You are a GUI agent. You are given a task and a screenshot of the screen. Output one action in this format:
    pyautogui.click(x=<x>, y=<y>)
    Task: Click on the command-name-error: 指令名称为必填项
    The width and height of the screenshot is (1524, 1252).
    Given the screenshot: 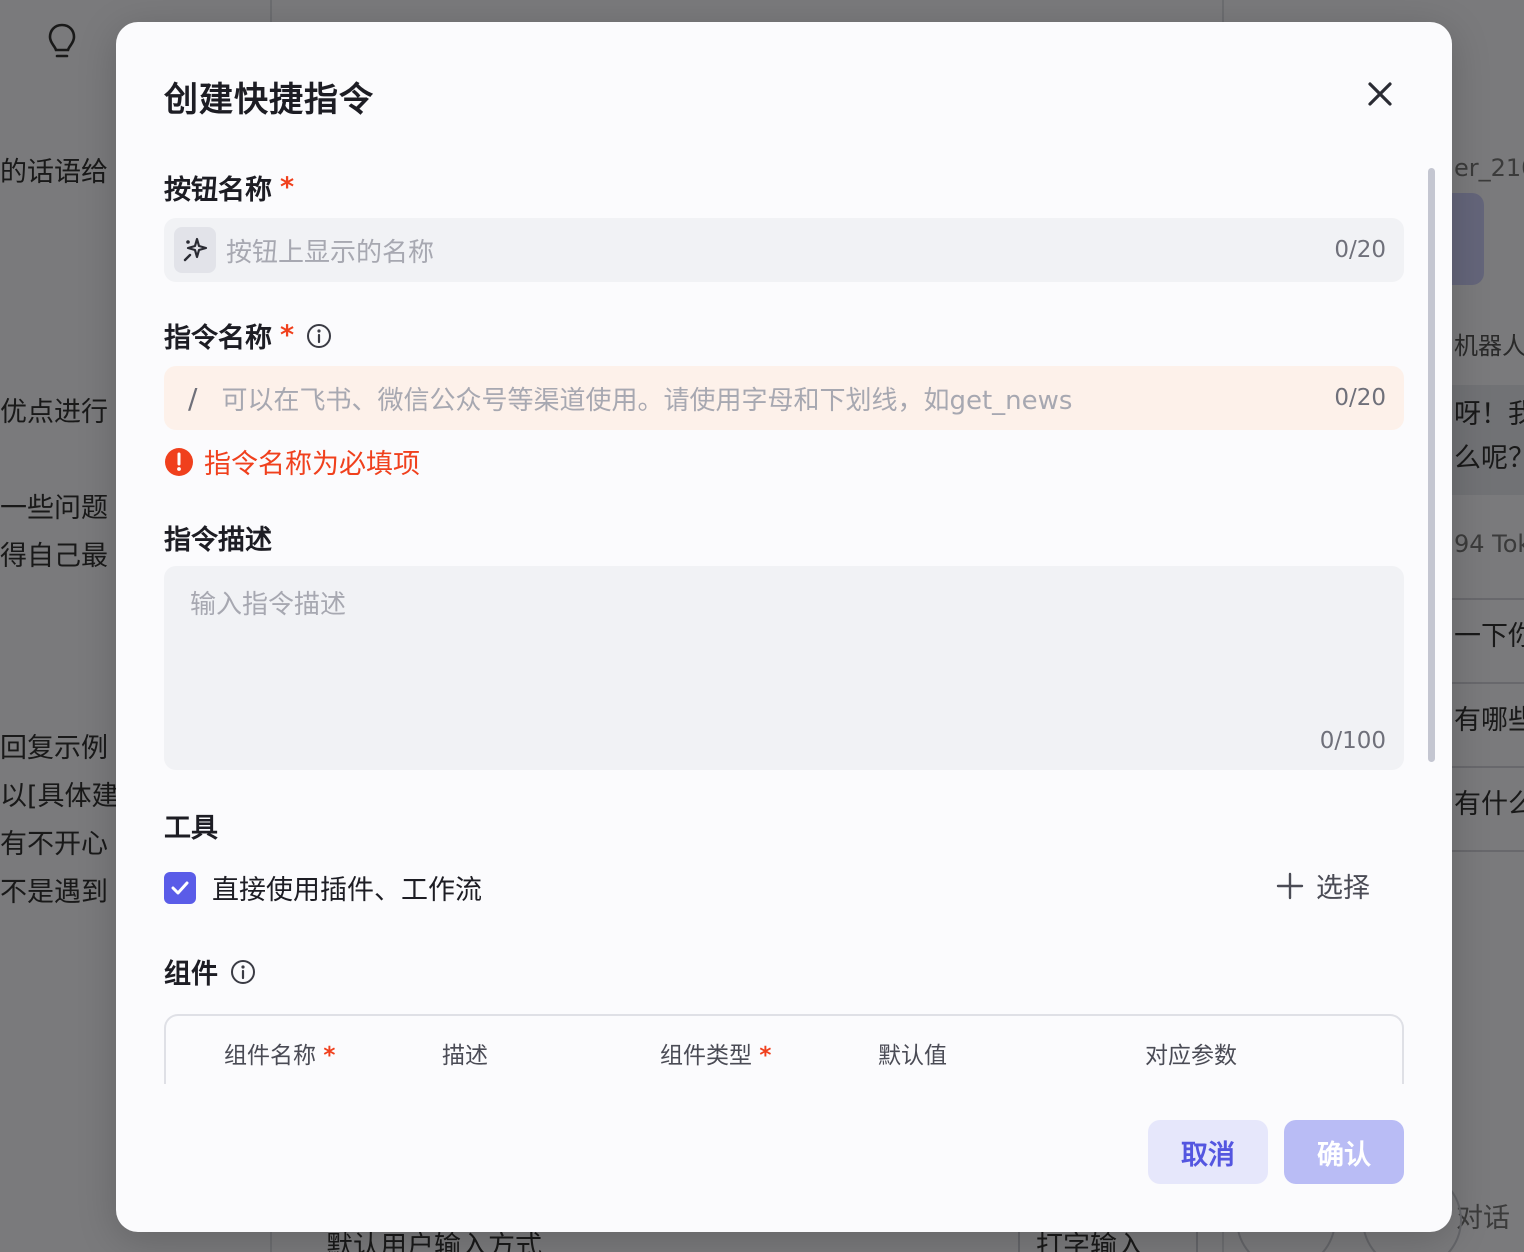 What is the action you would take?
    pyautogui.click(x=292, y=461)
    